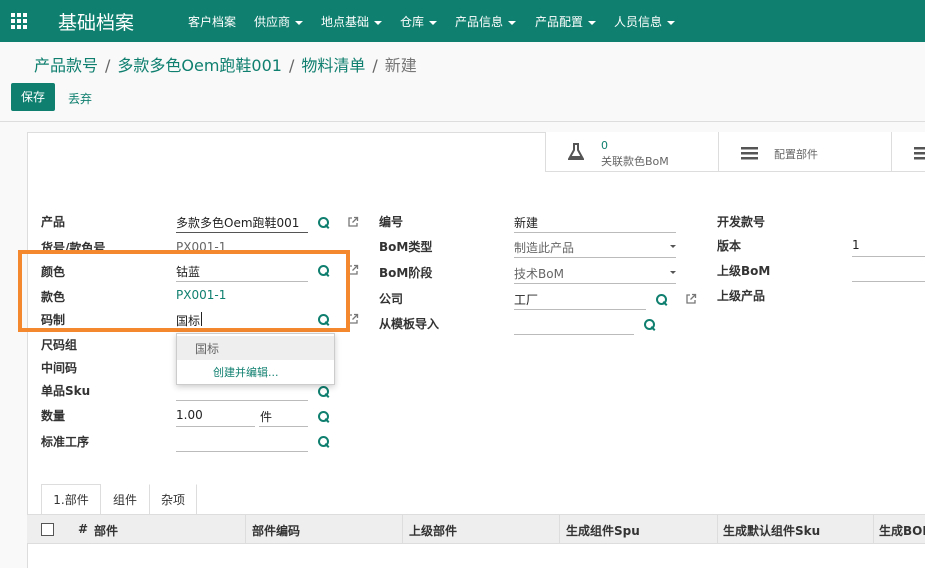 The width and height of the screenshot is (925, 568). Describe the element at coordinates (856, 245) in the screenshot. I see `version-field: 1` at that location.